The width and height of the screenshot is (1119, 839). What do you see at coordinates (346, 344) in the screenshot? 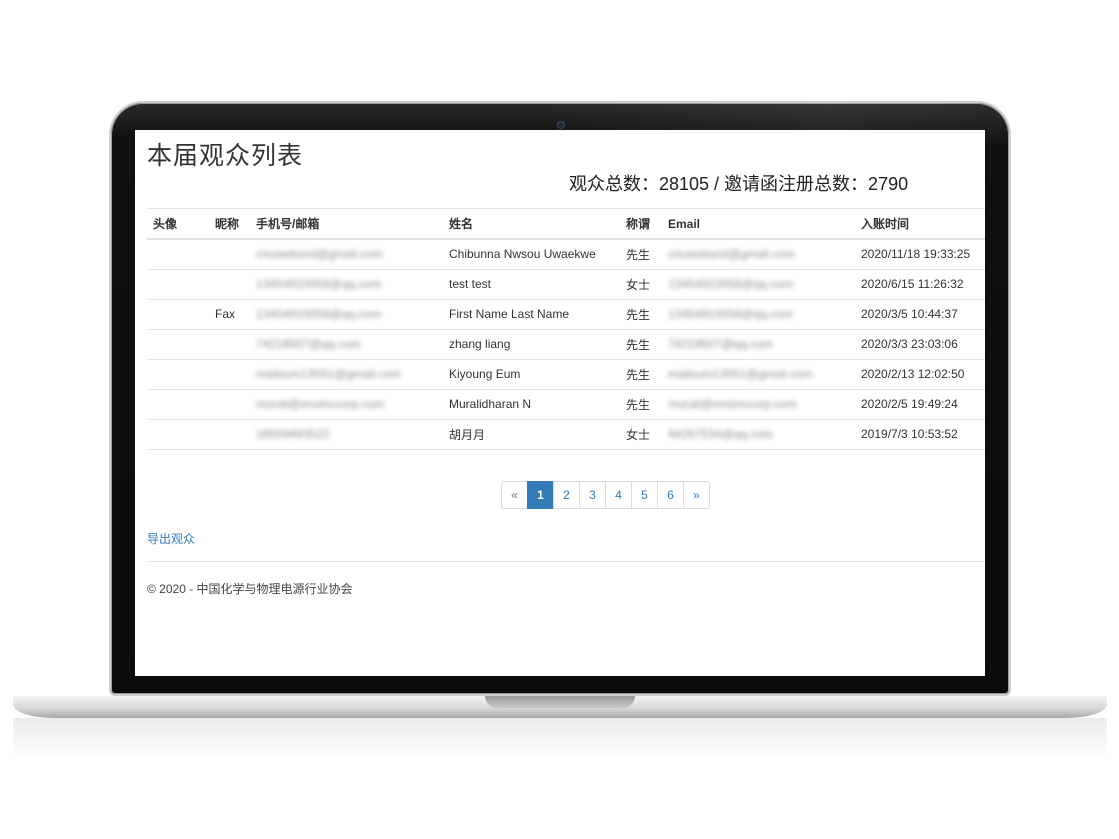
I see `cell-contact: 74219507@qq.com` at bounding box center [346, 344].